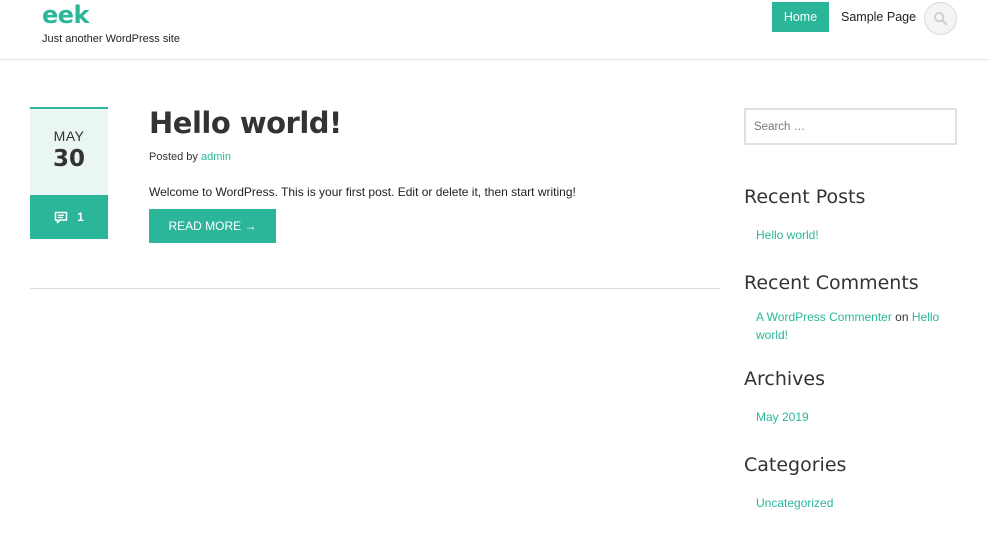  Describe the element at coordinates (61, 217) in the screenshot. I see `comment-icon` at that location.